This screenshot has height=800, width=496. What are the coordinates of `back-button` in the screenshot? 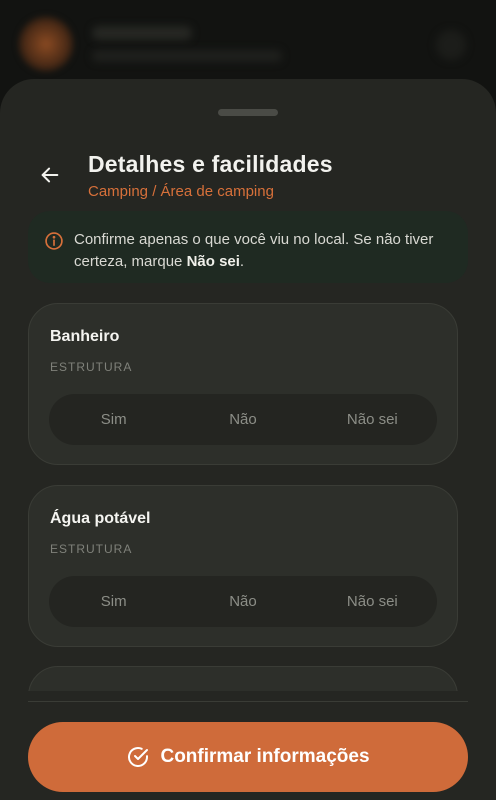 It's located at (50, 175).